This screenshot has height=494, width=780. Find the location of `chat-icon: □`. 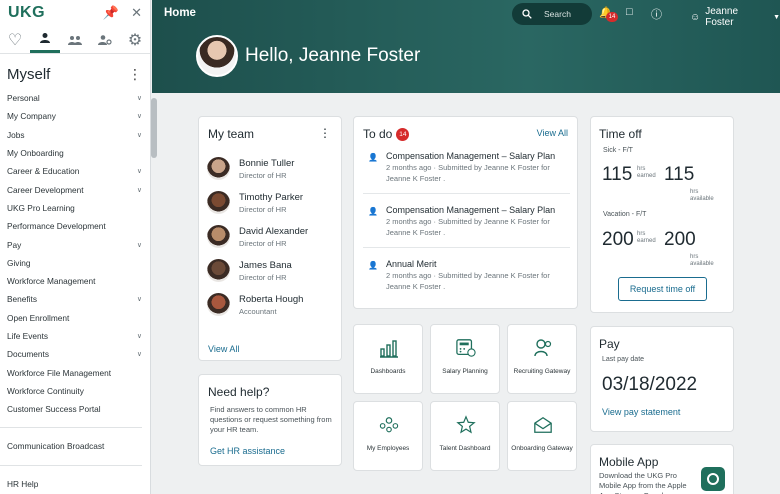

chat-icon: □ is located at coordinates (629, 12).